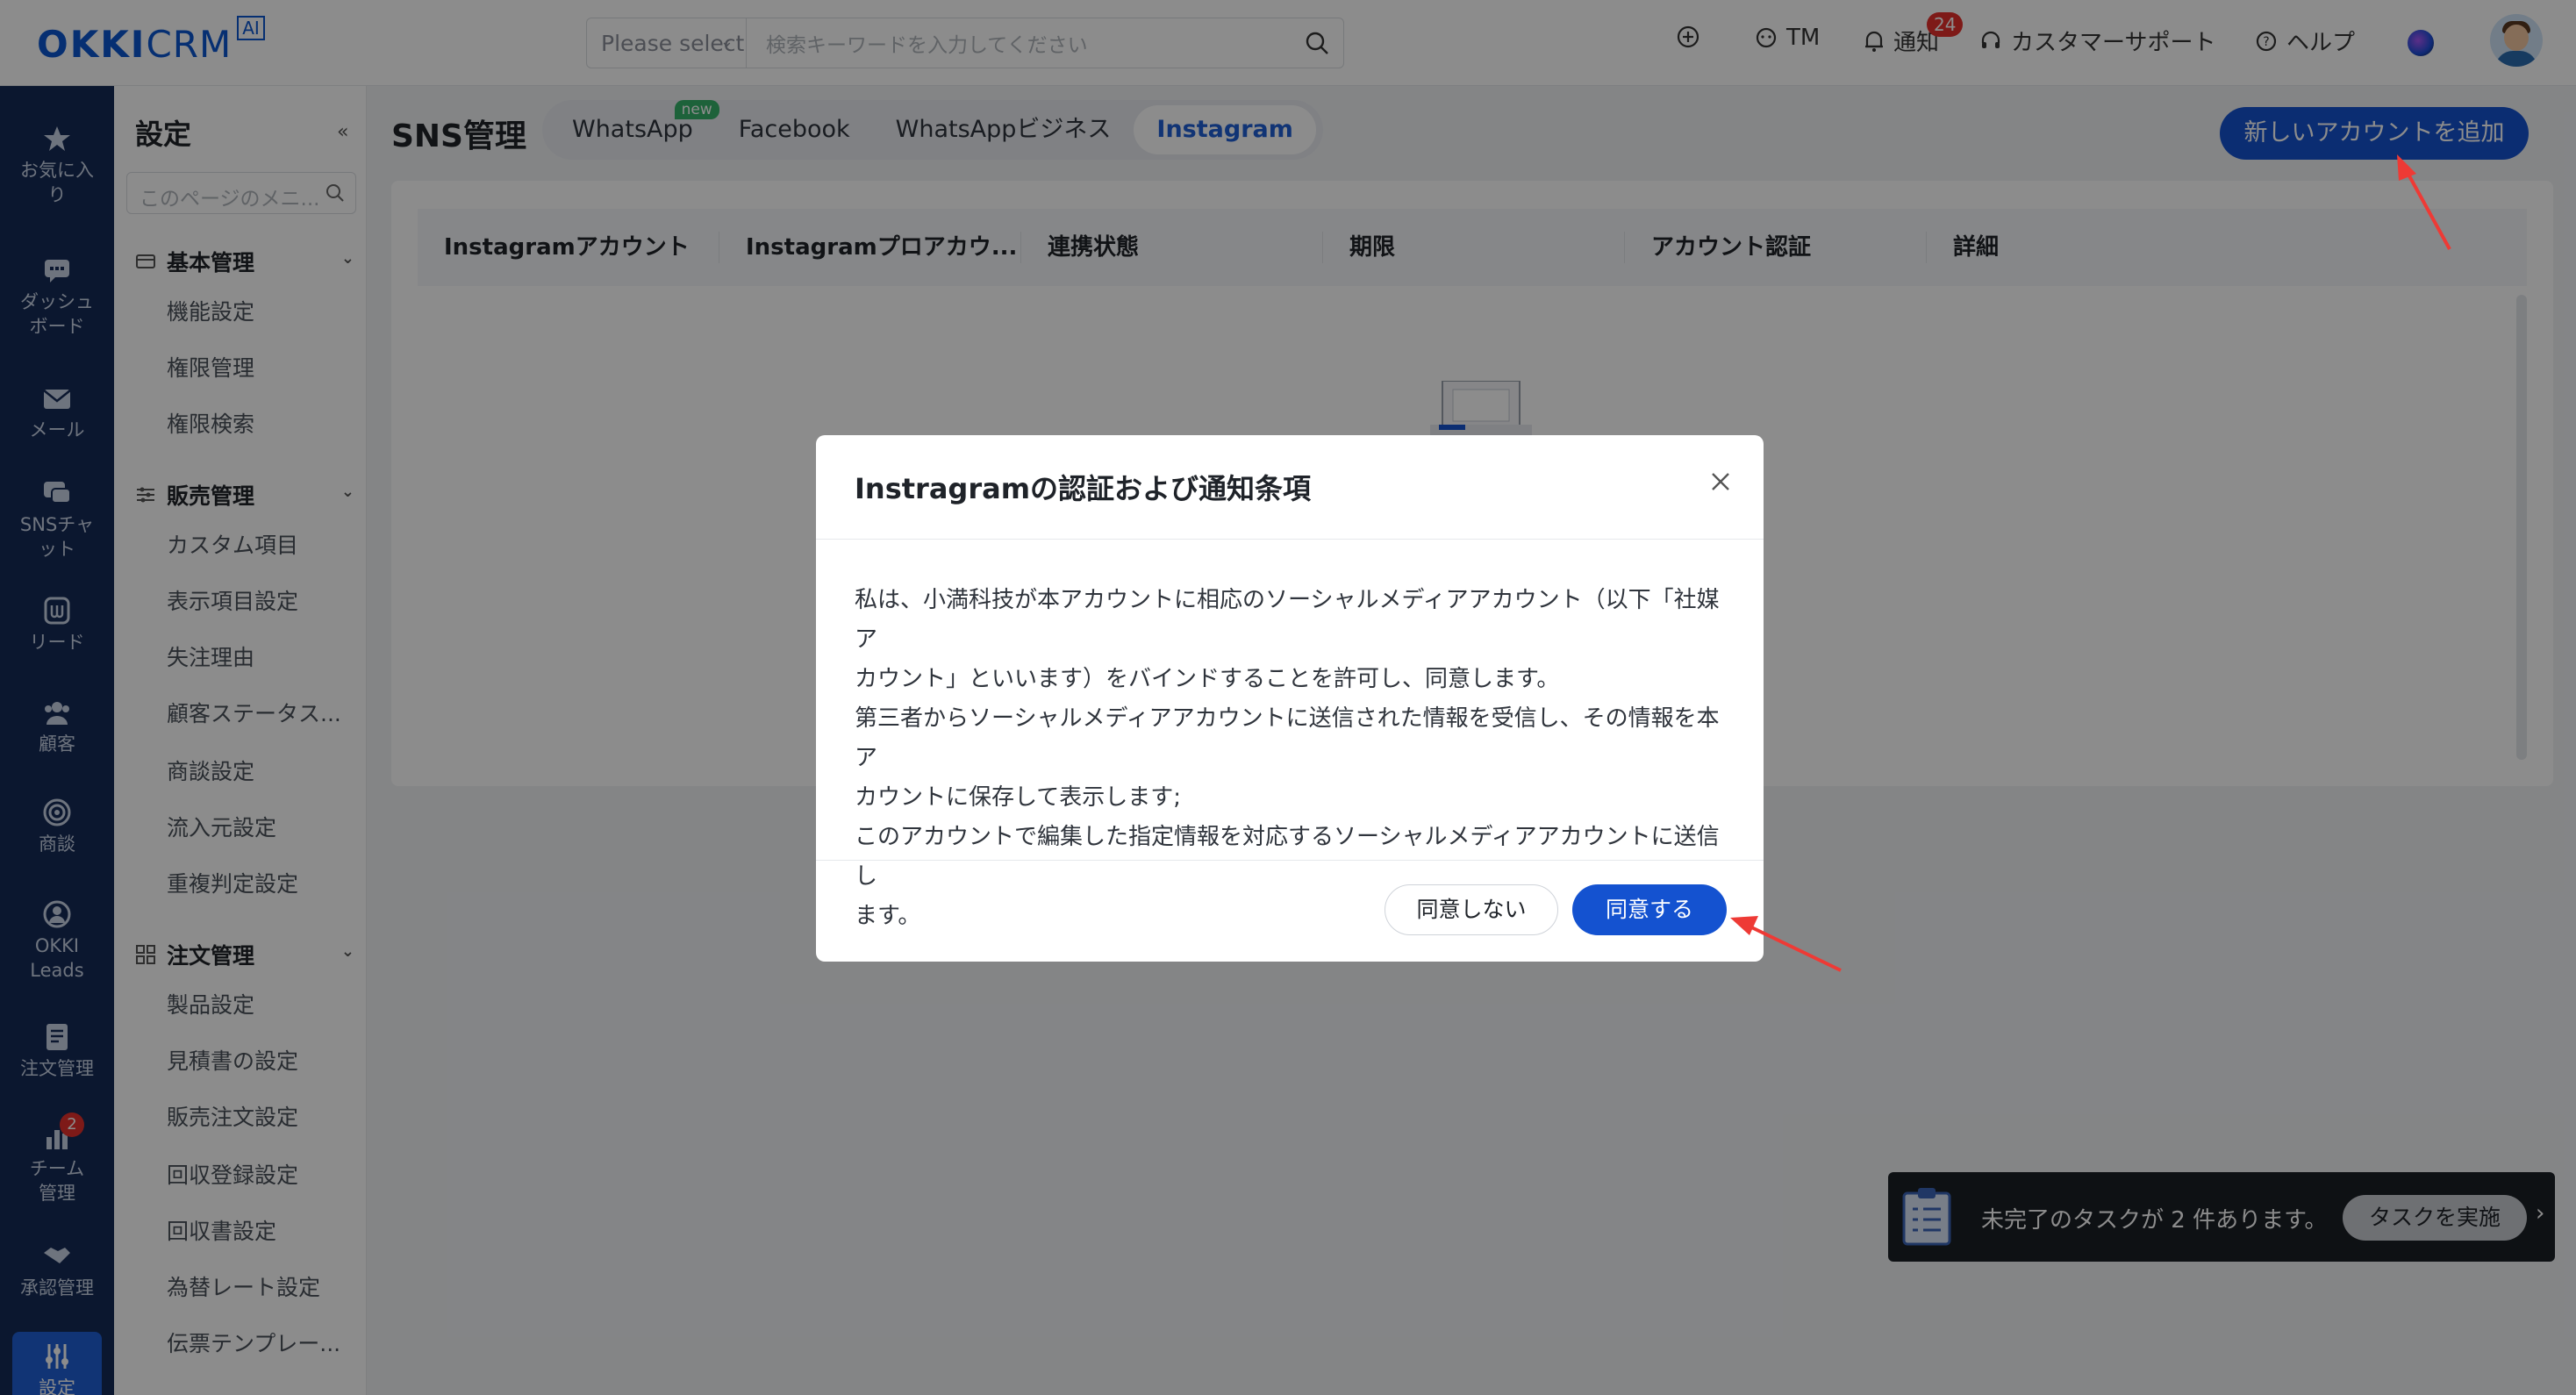 This screenshot has height=1395, width=2576. Describe the element at coordinates (1018, 798) in the screenshot. I see `dialog-body-line: カウントに保存して表示します;` at that location.